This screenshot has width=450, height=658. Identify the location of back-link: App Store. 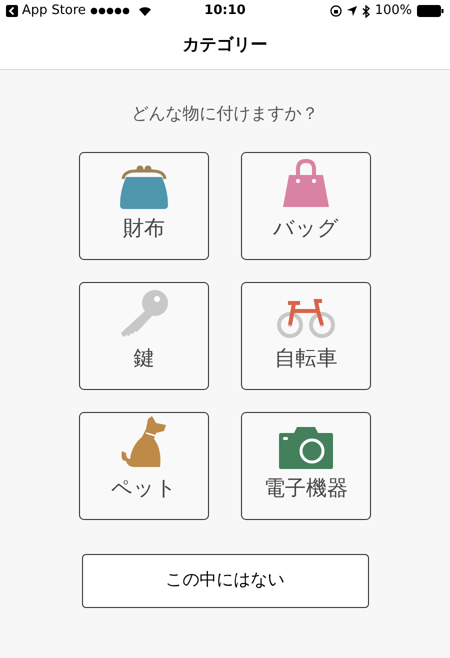
(54, 11).